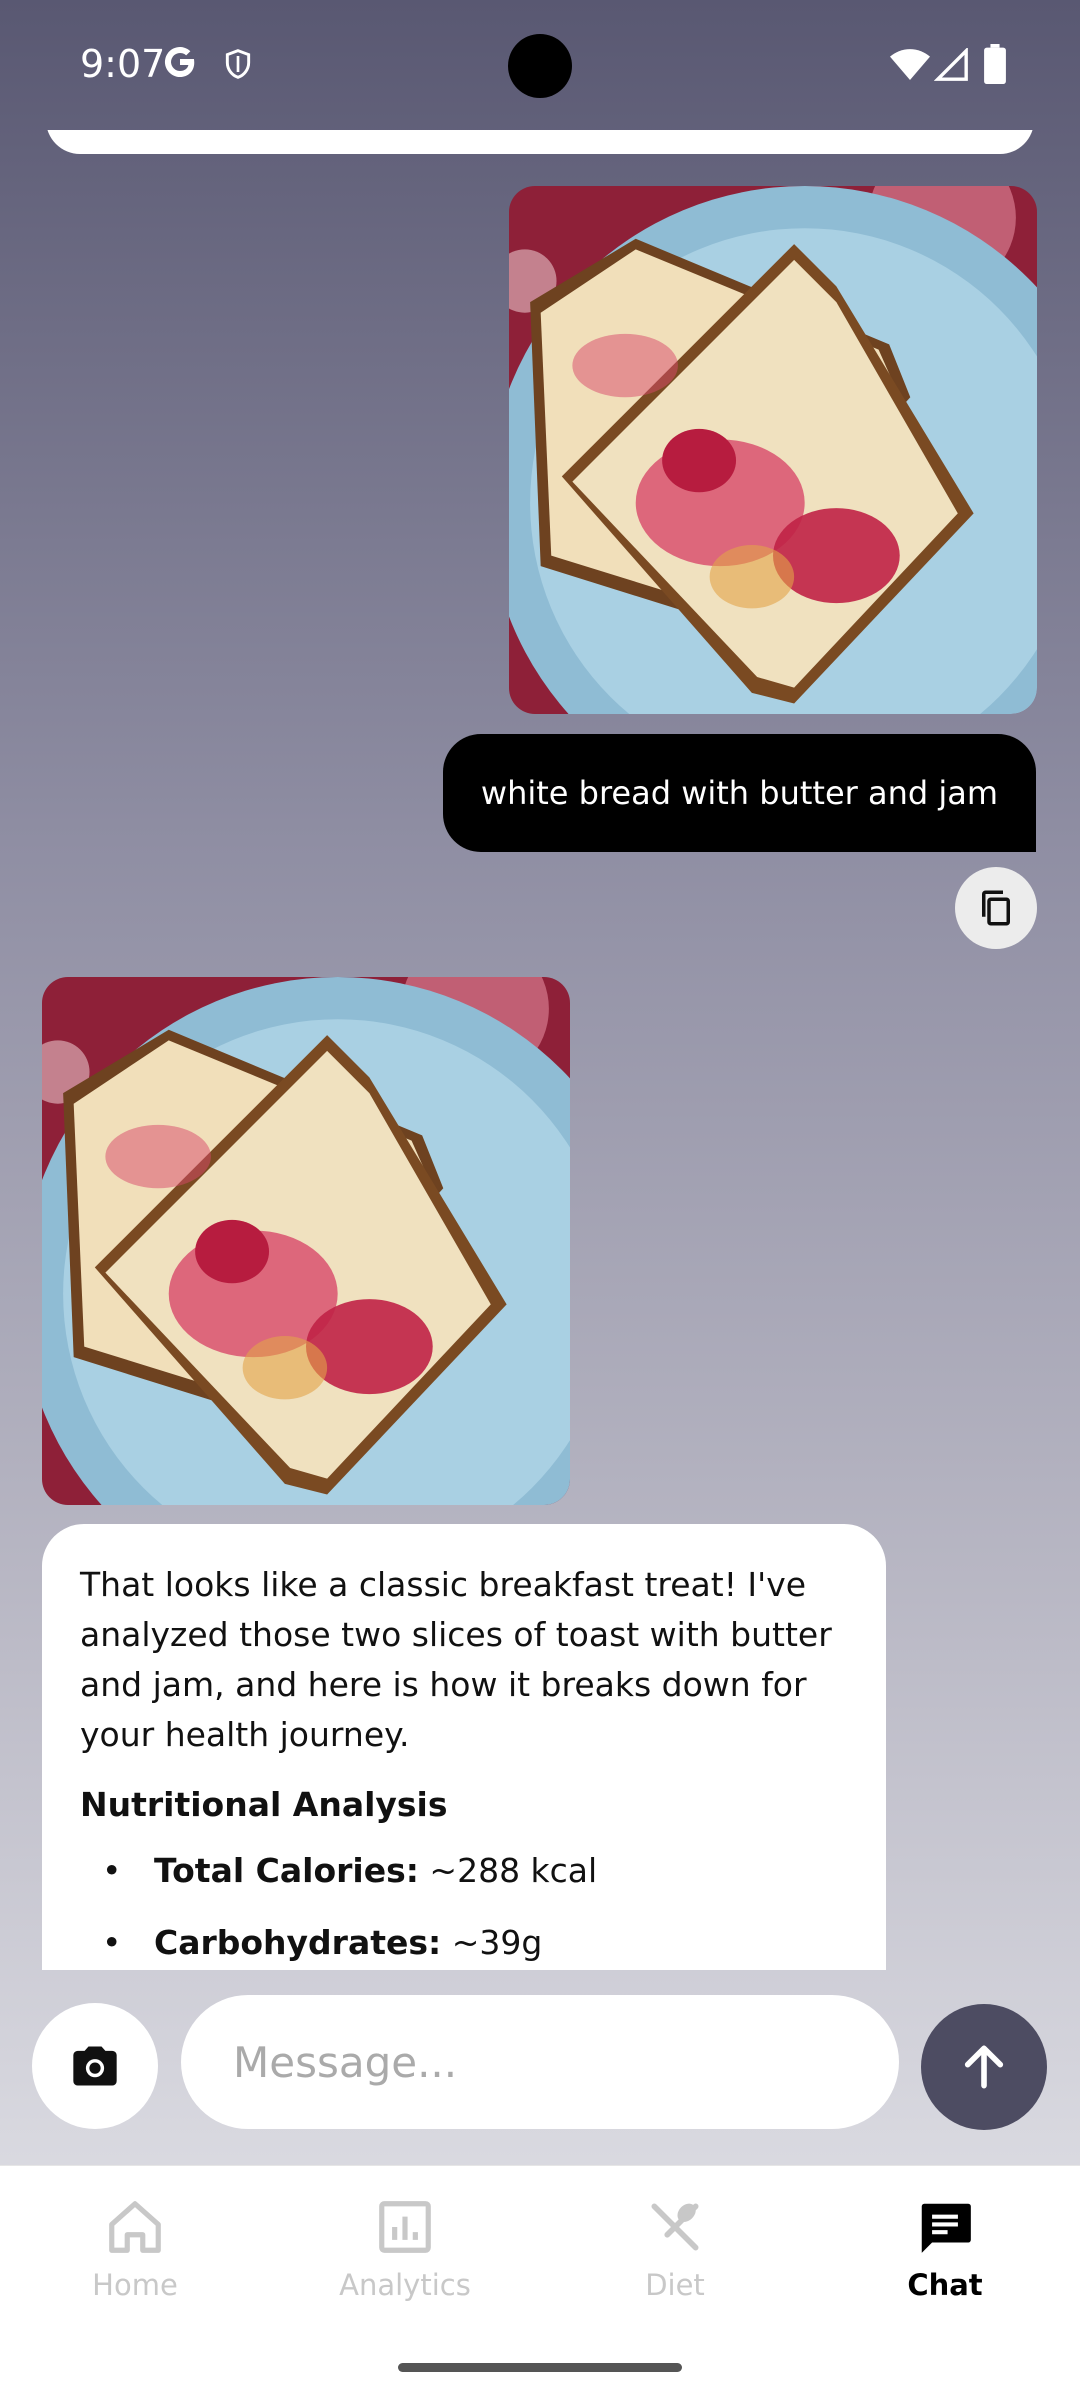 The height and width of the screenshot is (2400, 1080). I want to click on home-indicator, so click(540, 2367).